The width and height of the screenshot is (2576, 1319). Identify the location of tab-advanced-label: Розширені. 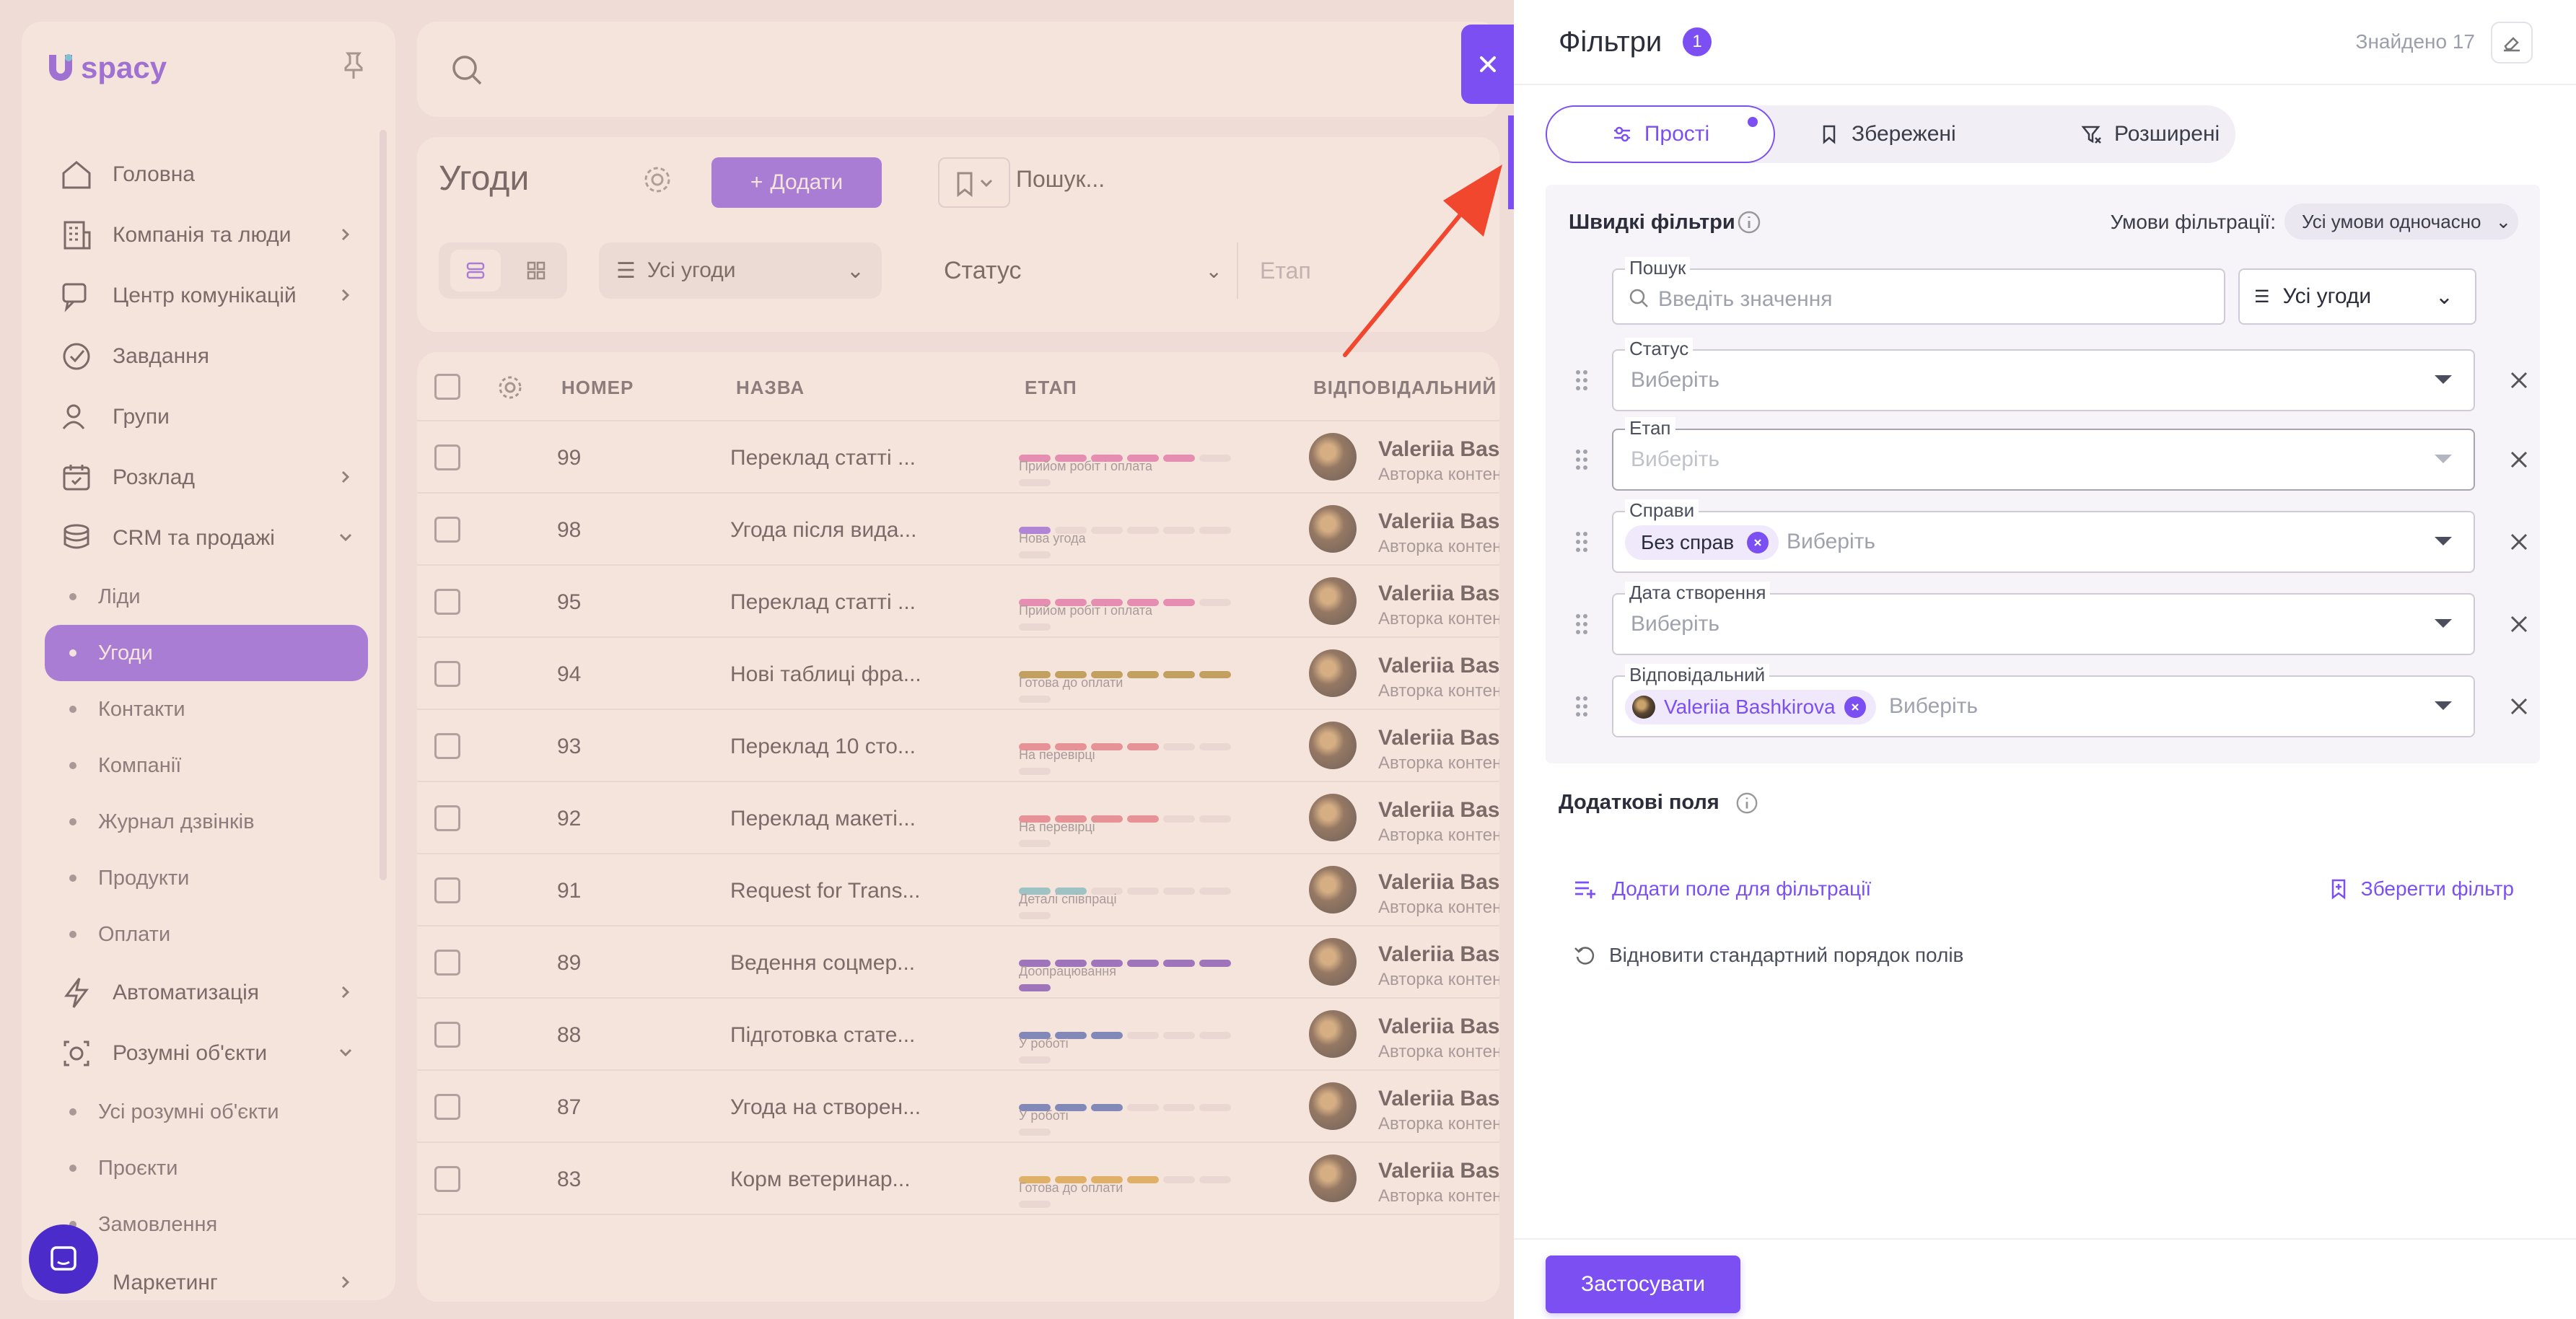
(2167, 134).